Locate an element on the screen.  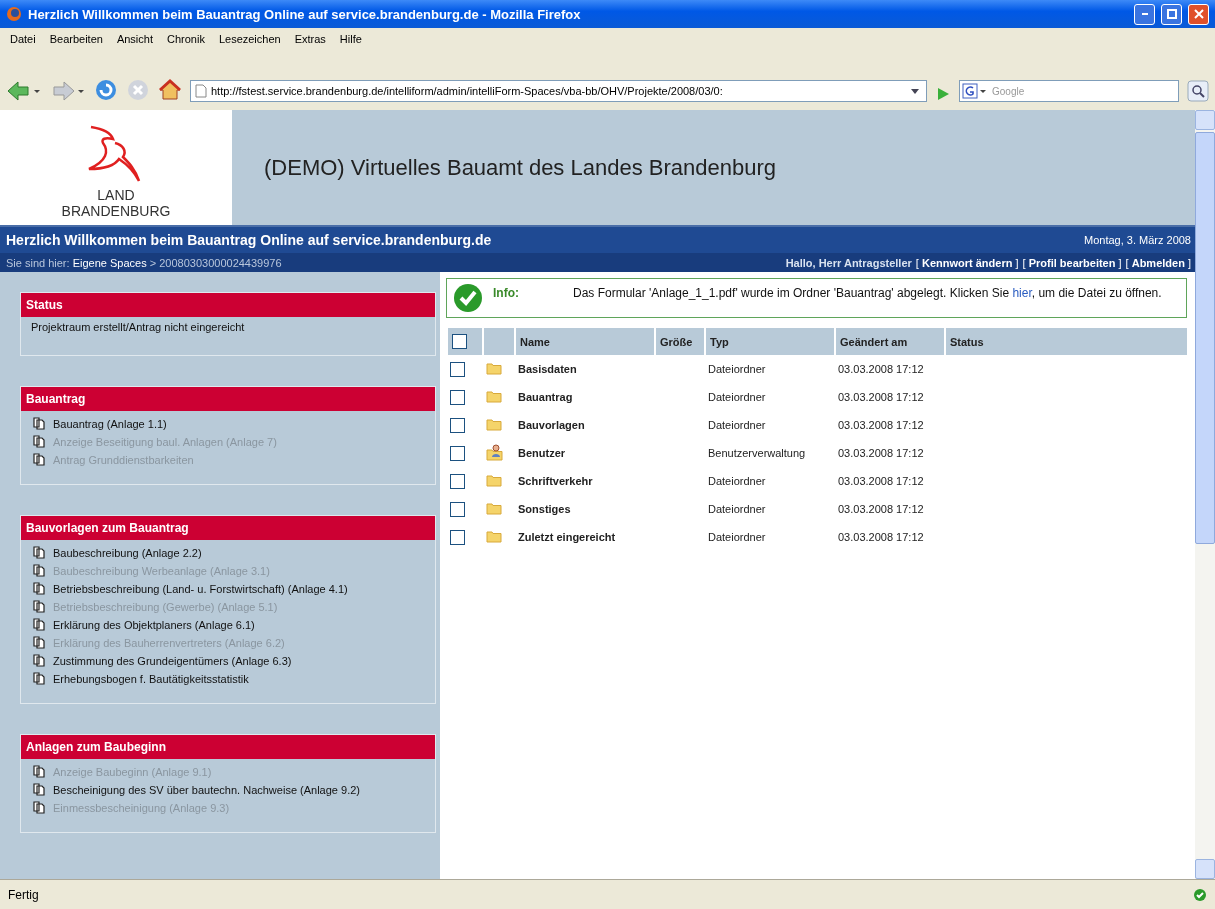
close-icon is located at coordinates (1198, 14).